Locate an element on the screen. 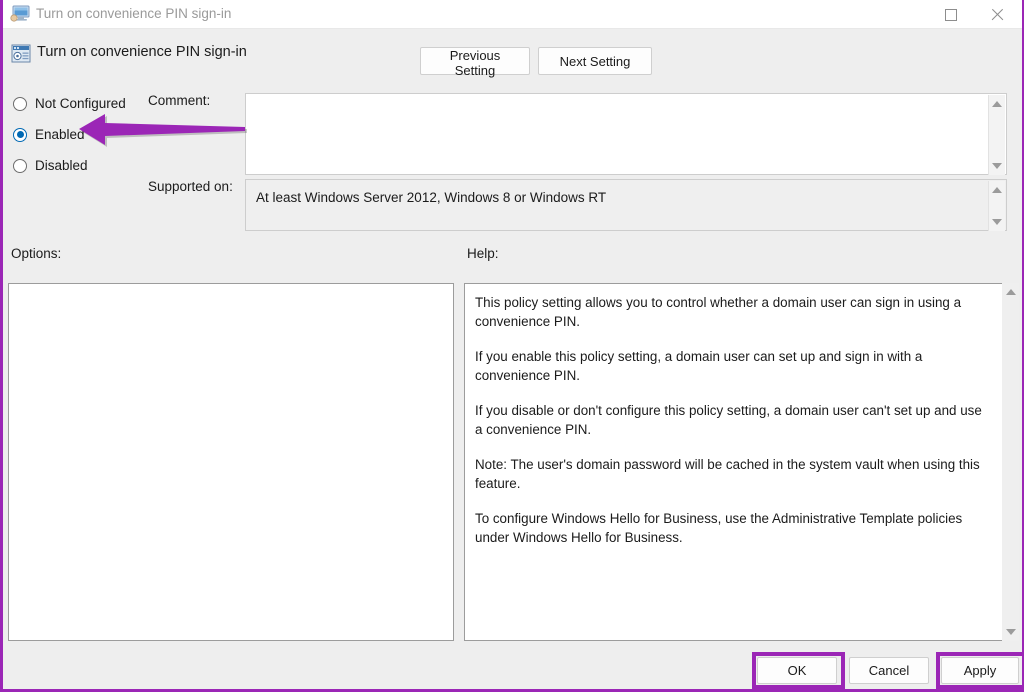 Image resolution: width=1024 pixels, height=692 pixels. radio-enabled-label: Enabled is located at coordinates (60, 134).